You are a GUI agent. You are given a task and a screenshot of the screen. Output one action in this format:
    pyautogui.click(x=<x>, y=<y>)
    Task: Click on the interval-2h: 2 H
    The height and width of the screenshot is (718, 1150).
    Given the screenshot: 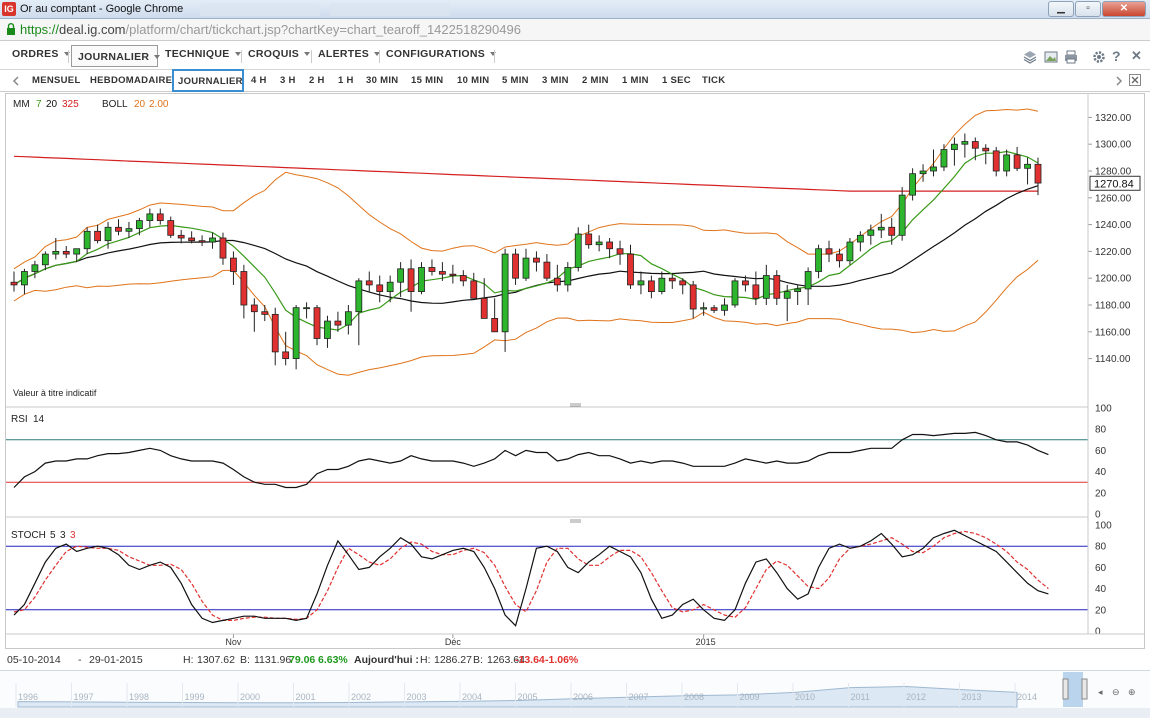 What is the action you would take?
    pyautogui.click(x=317, y=80)
    